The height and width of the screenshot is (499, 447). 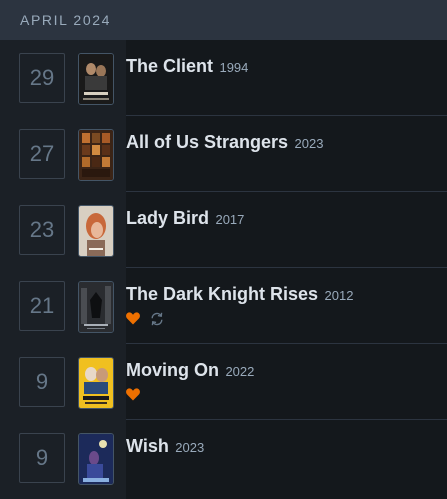 I want to click on film-year: 2012, so click(x=339, y=295).